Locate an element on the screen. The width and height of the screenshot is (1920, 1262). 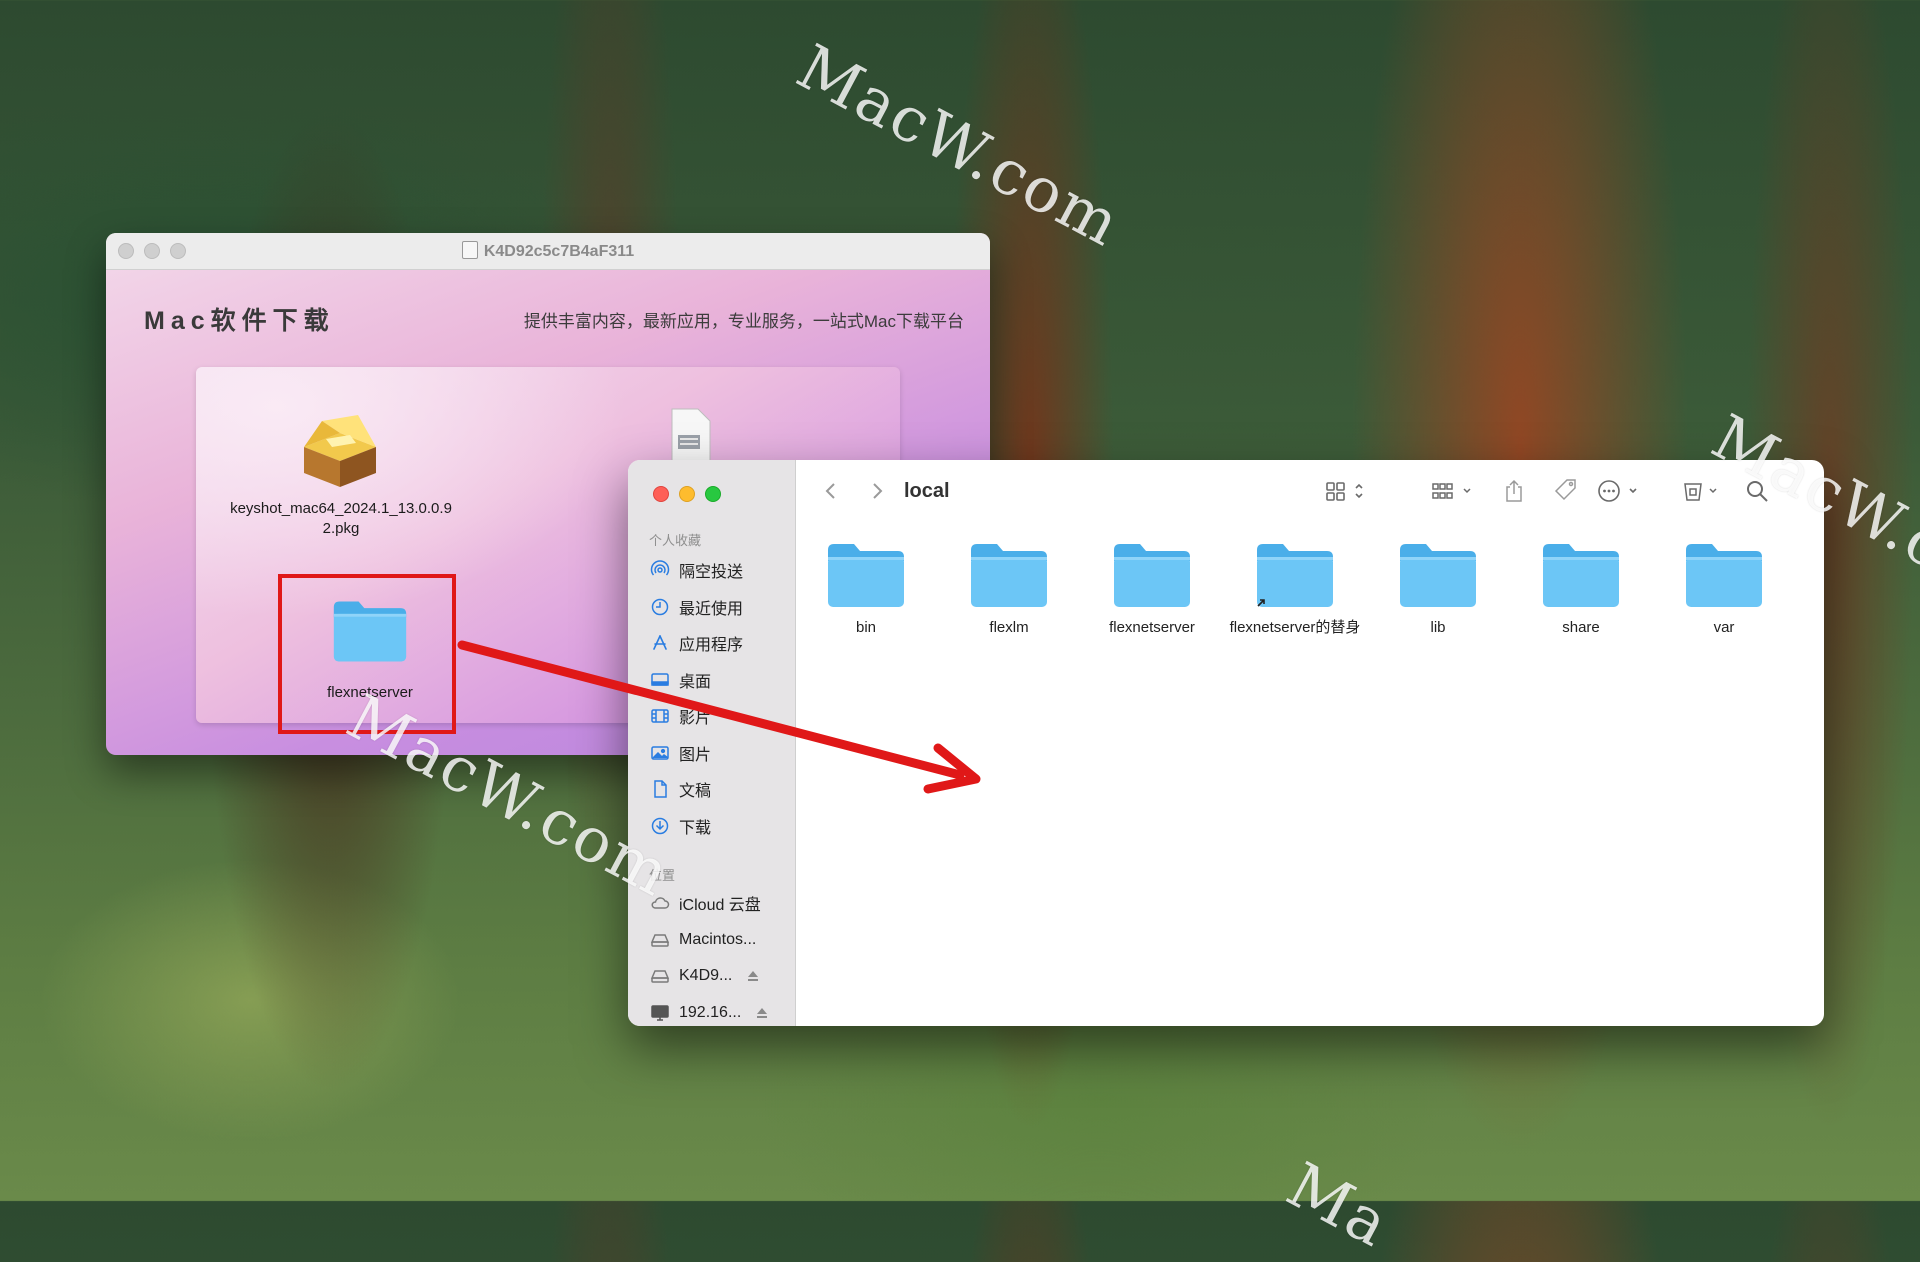
cloud-icon is located at coordinates (660, 903).